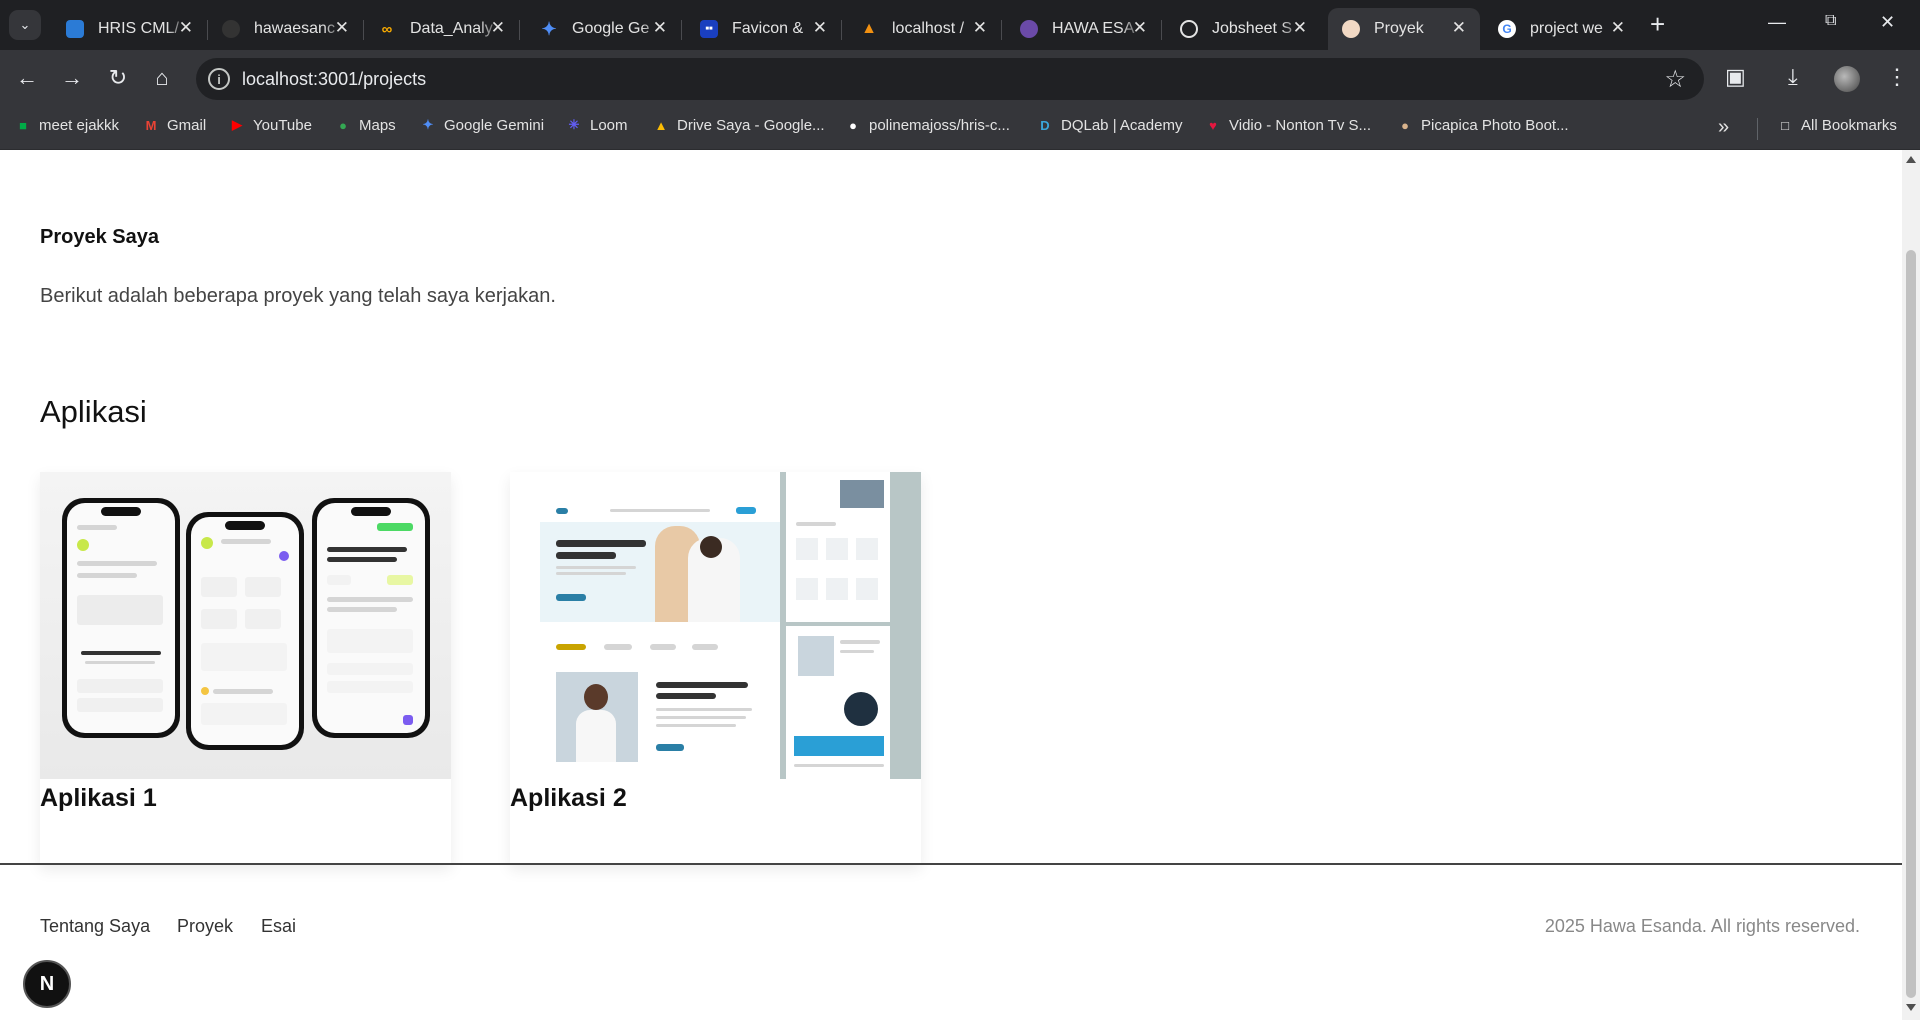 The height and width of the screenshot is (1020, 1920). I want to click on site-info-icon: i, so click(219, 79).